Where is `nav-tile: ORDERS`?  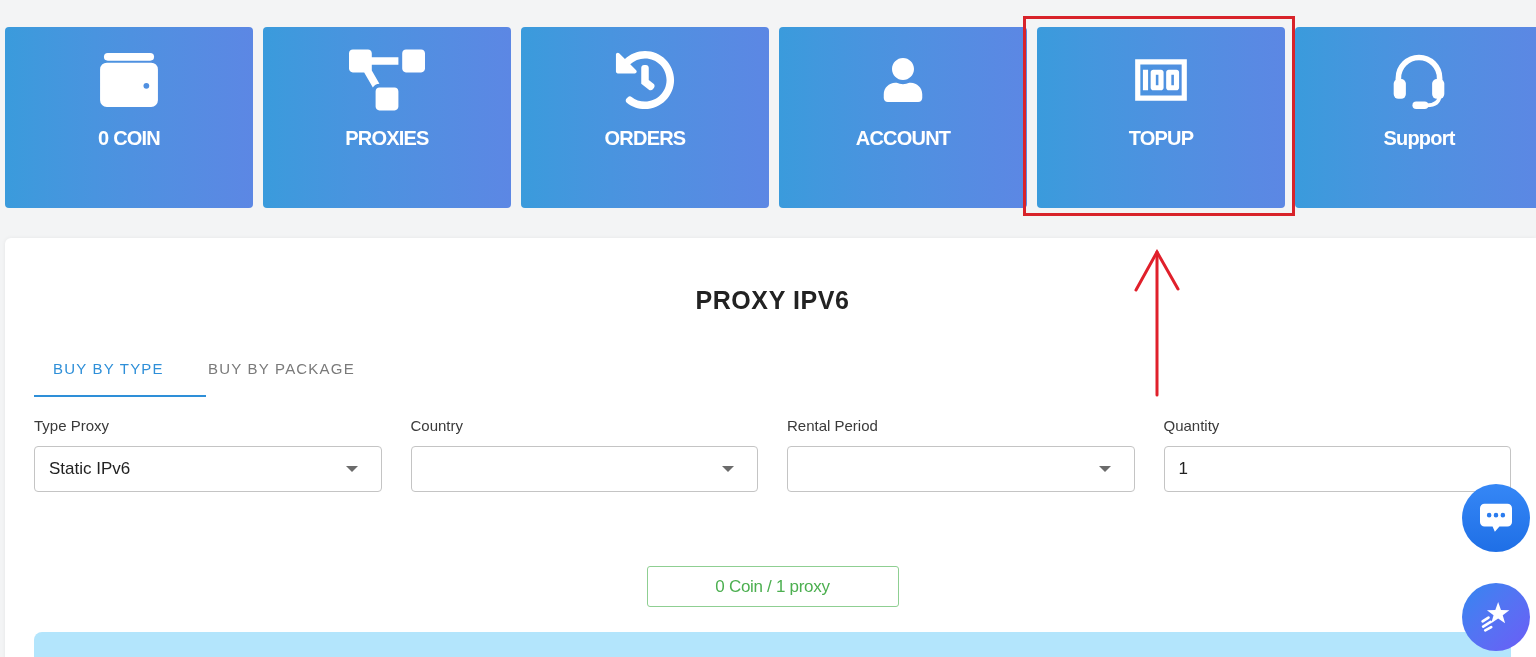
nav-tile: ORDERS is located at coordinates (645, 117).